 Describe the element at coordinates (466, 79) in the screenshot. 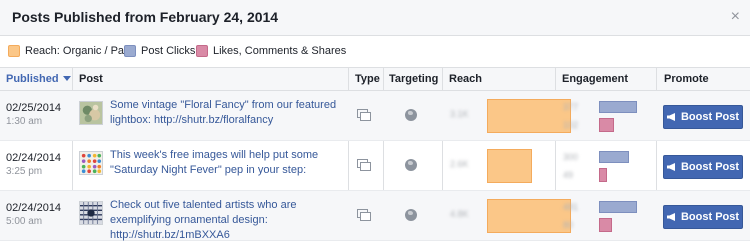

I see `column-reach: Reach` at that location.